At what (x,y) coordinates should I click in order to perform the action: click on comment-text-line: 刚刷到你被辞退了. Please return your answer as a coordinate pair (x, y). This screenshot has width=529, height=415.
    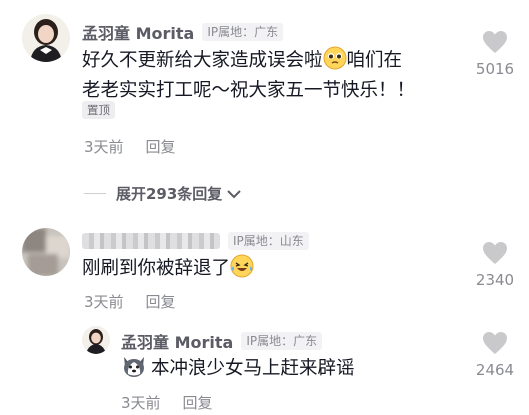
    Looking at the image, I should click on (156, 268).